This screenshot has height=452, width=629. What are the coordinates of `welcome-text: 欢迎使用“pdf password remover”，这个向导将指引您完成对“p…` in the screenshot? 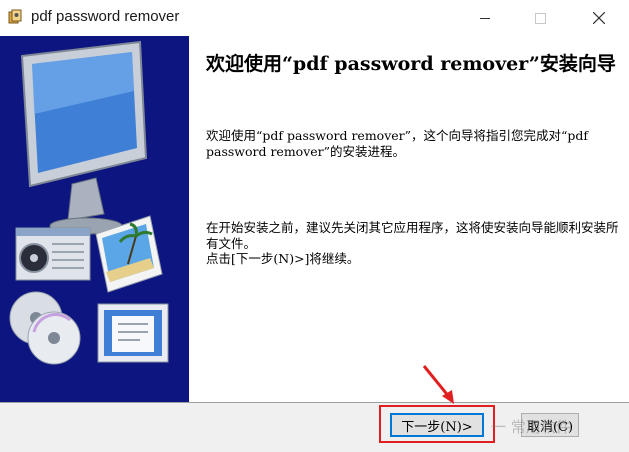 It's located at (397, 143).